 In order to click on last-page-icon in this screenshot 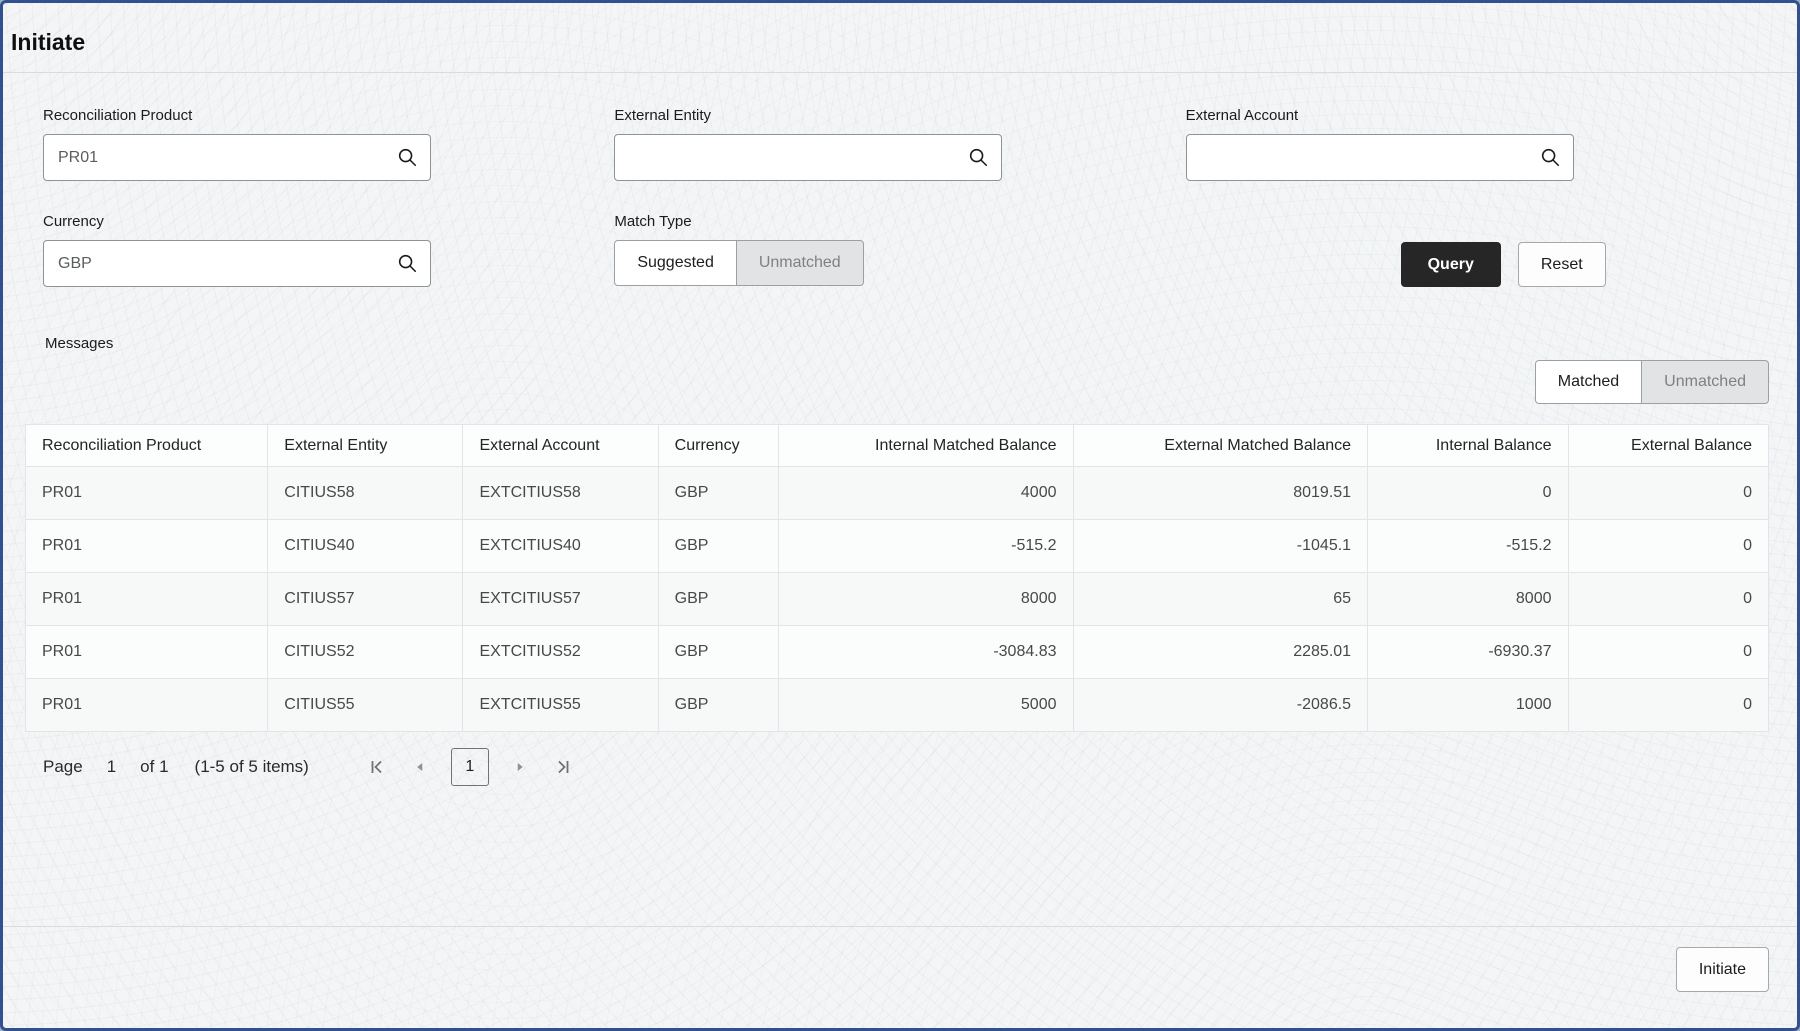, I will do `click(562, 767)`.